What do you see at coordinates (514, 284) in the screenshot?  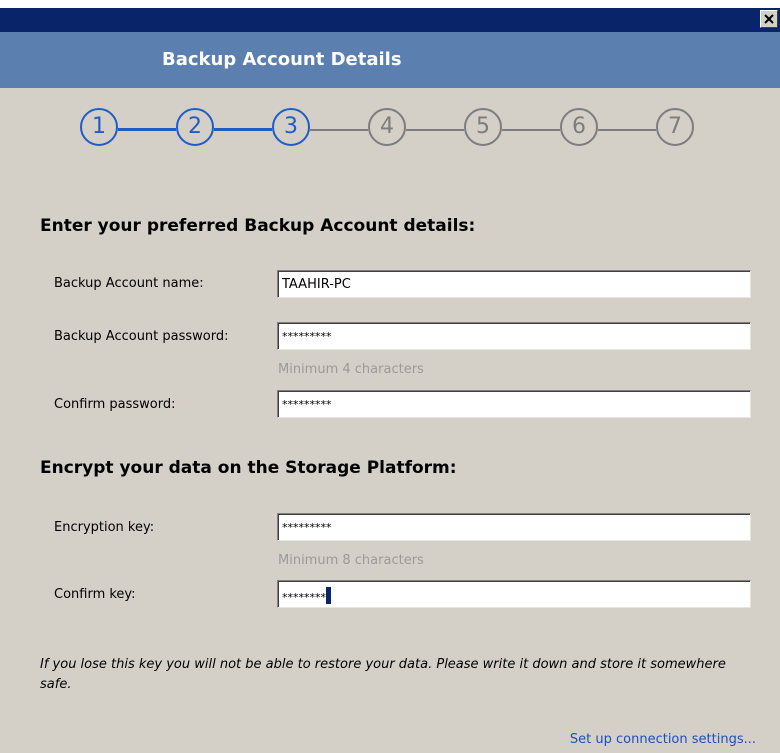 I see `account-name-input: TAAHIR-PC` at bounding box center [514, 284].